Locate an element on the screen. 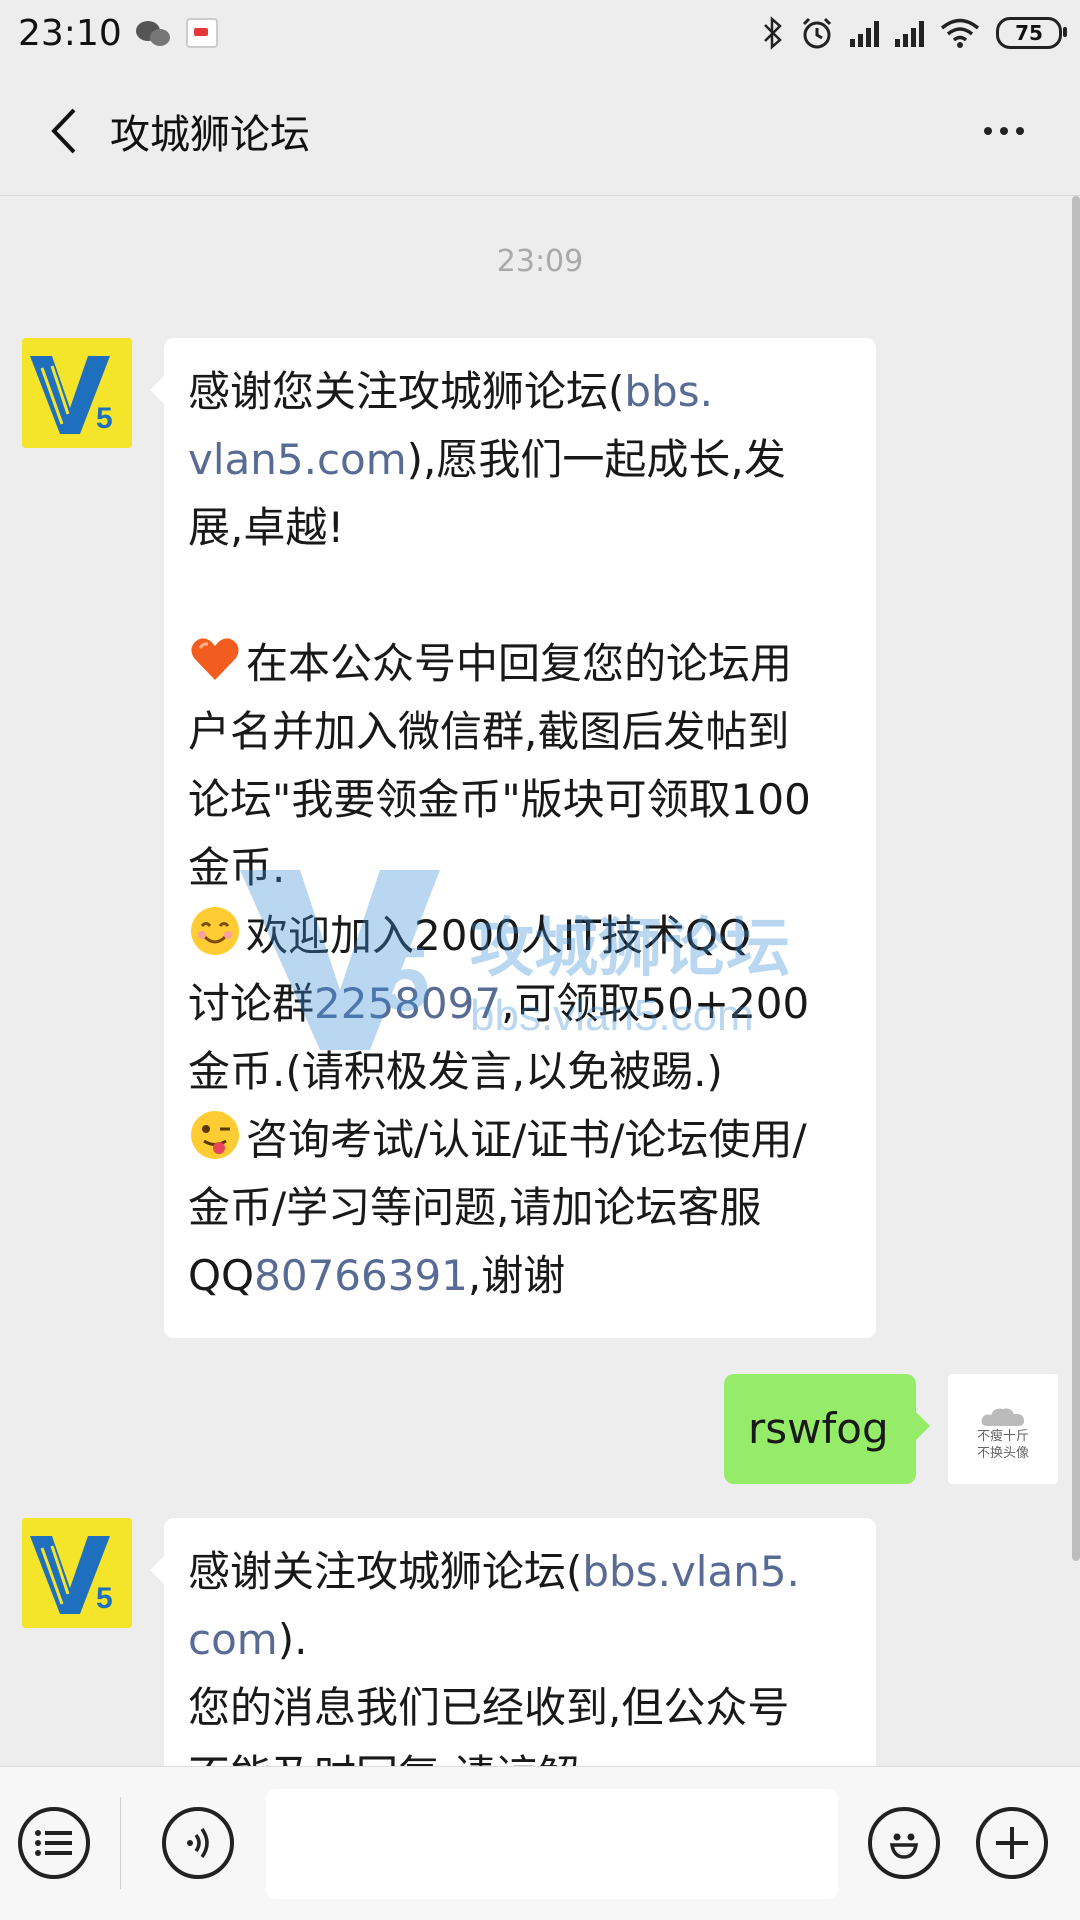  message-text: ,可领取50+200 is located at coordinates (655, 1003).